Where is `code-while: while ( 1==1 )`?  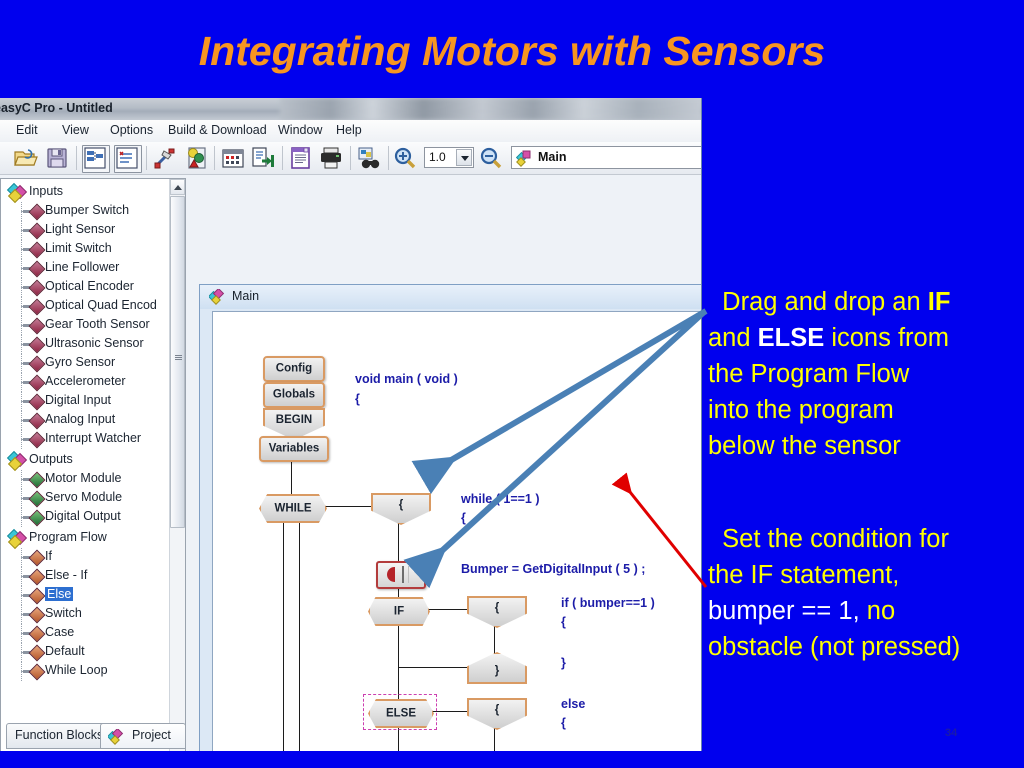
code-while: while ( 1==1 ) is located at coordinates (500, 499).